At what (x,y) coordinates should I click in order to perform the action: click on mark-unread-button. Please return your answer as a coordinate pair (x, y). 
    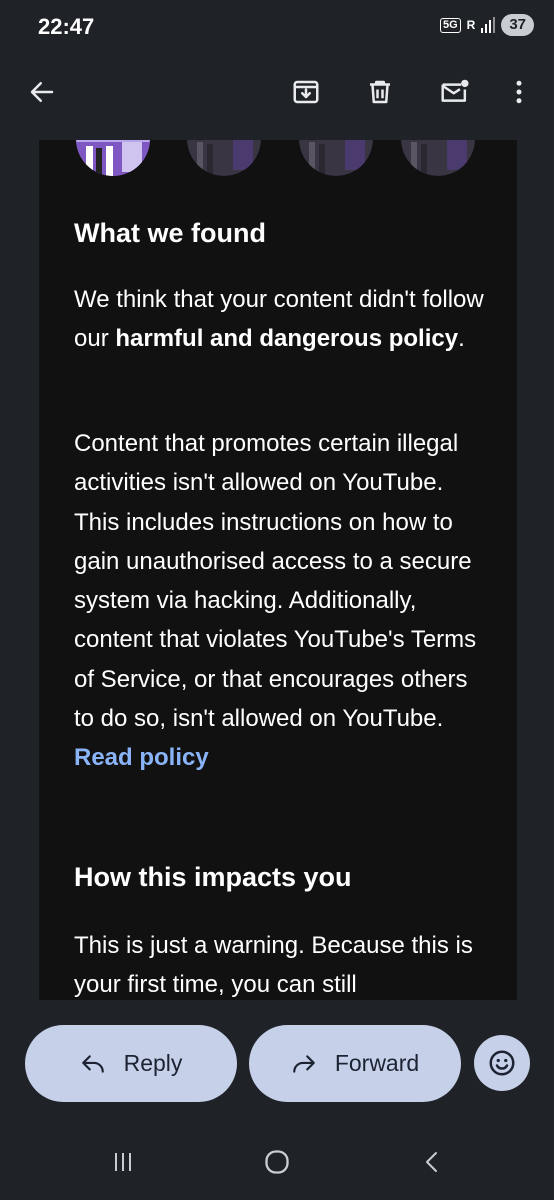
    Looking at the image, I should click on (455, 92).